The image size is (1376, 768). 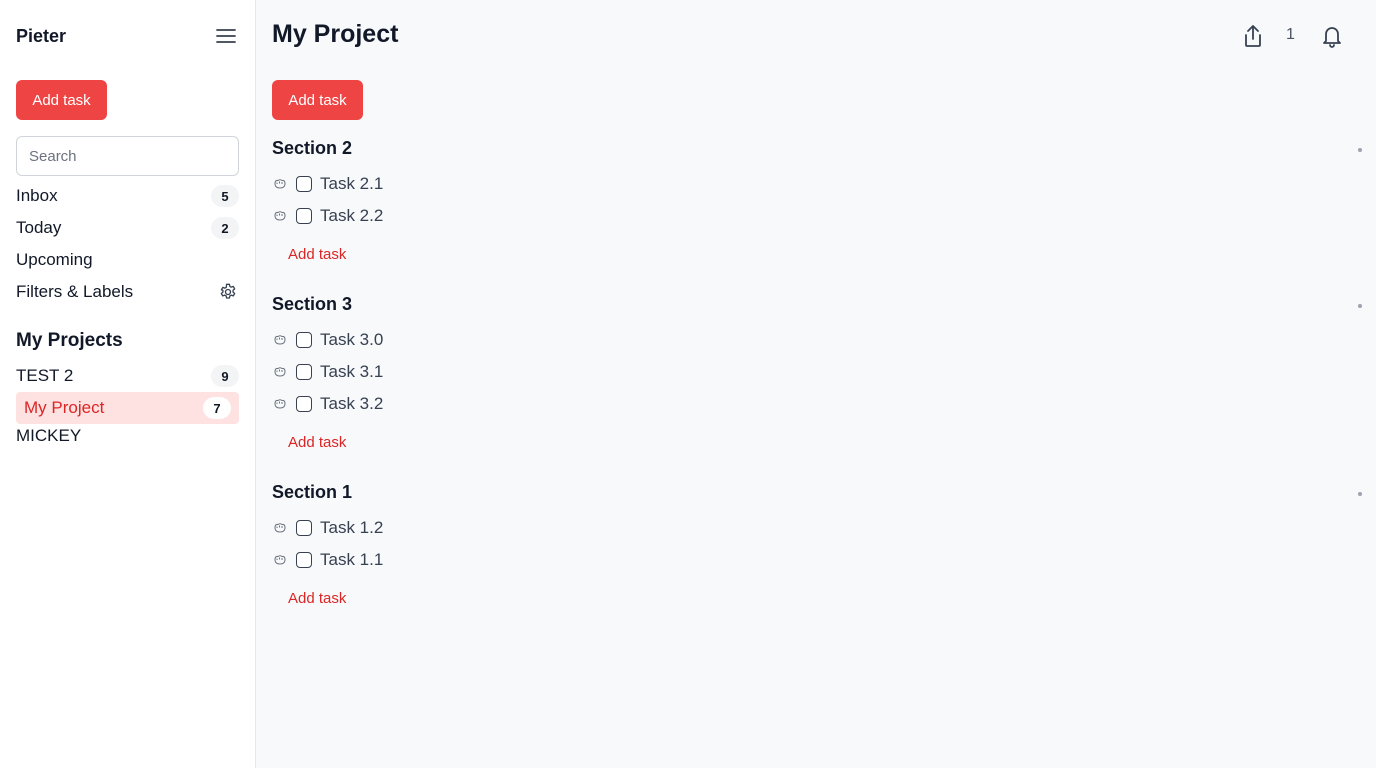 I want to click on task-row: Task 3.0, so click(x=327, y=340).